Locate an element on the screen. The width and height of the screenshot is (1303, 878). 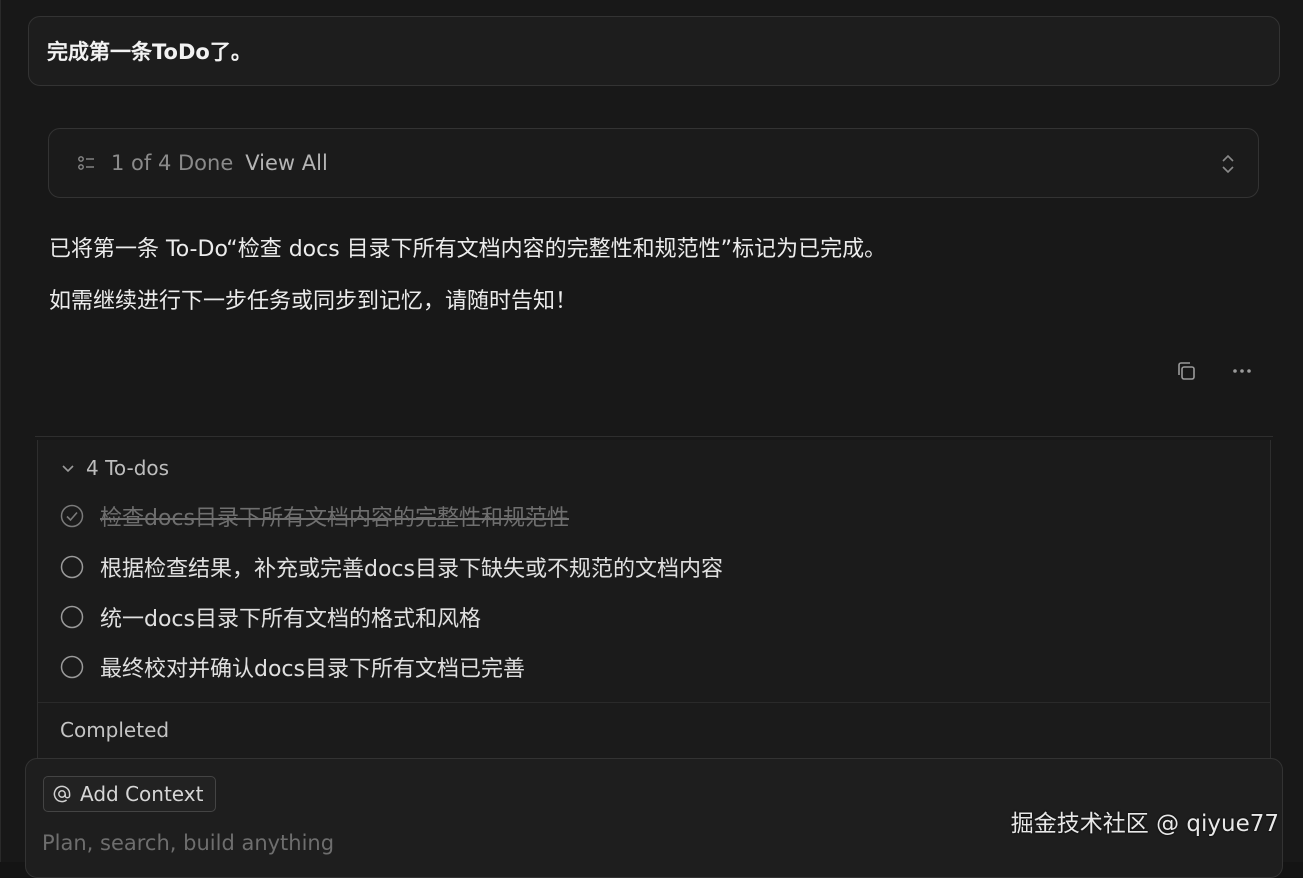
chevron-up-down-icon is located at coordinates (1228, 164).